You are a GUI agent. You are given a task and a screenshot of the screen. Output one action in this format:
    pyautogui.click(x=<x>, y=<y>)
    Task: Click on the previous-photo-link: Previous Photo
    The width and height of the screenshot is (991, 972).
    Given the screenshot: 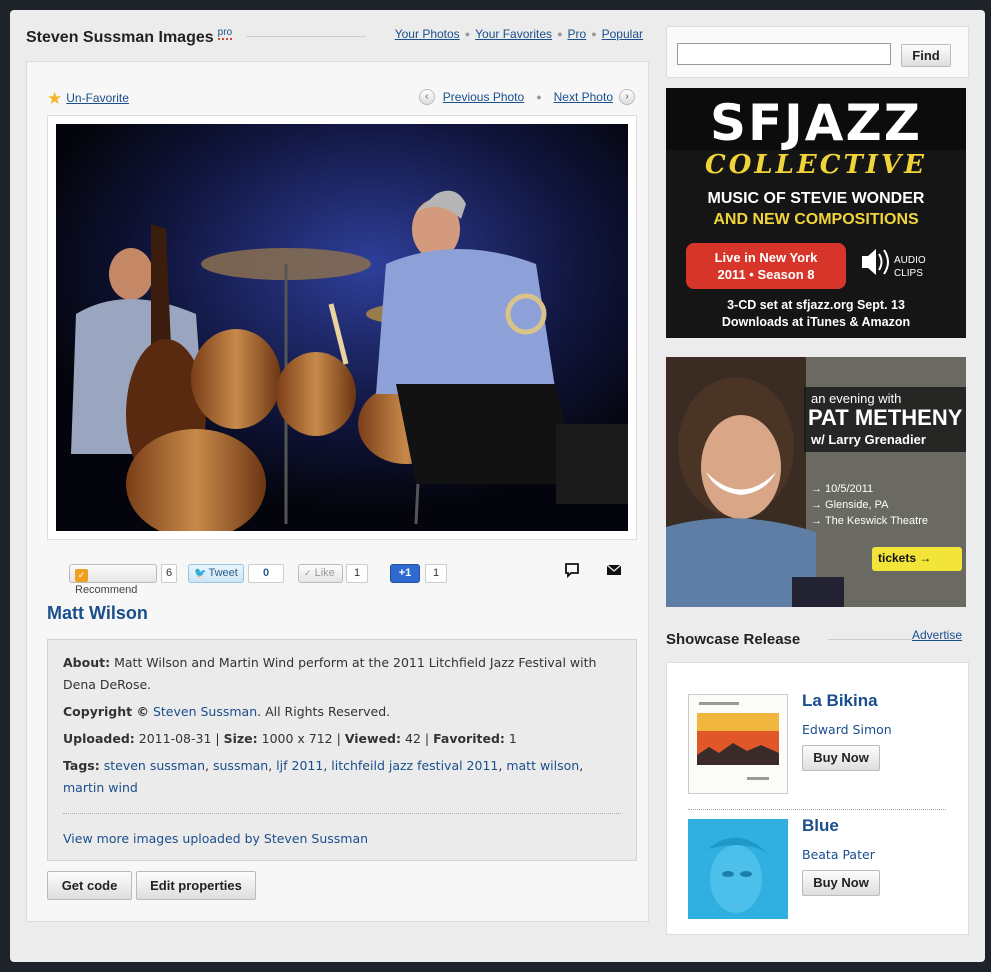 What is the action you would take?
    pyautogui.click(x=483, y=97)
    